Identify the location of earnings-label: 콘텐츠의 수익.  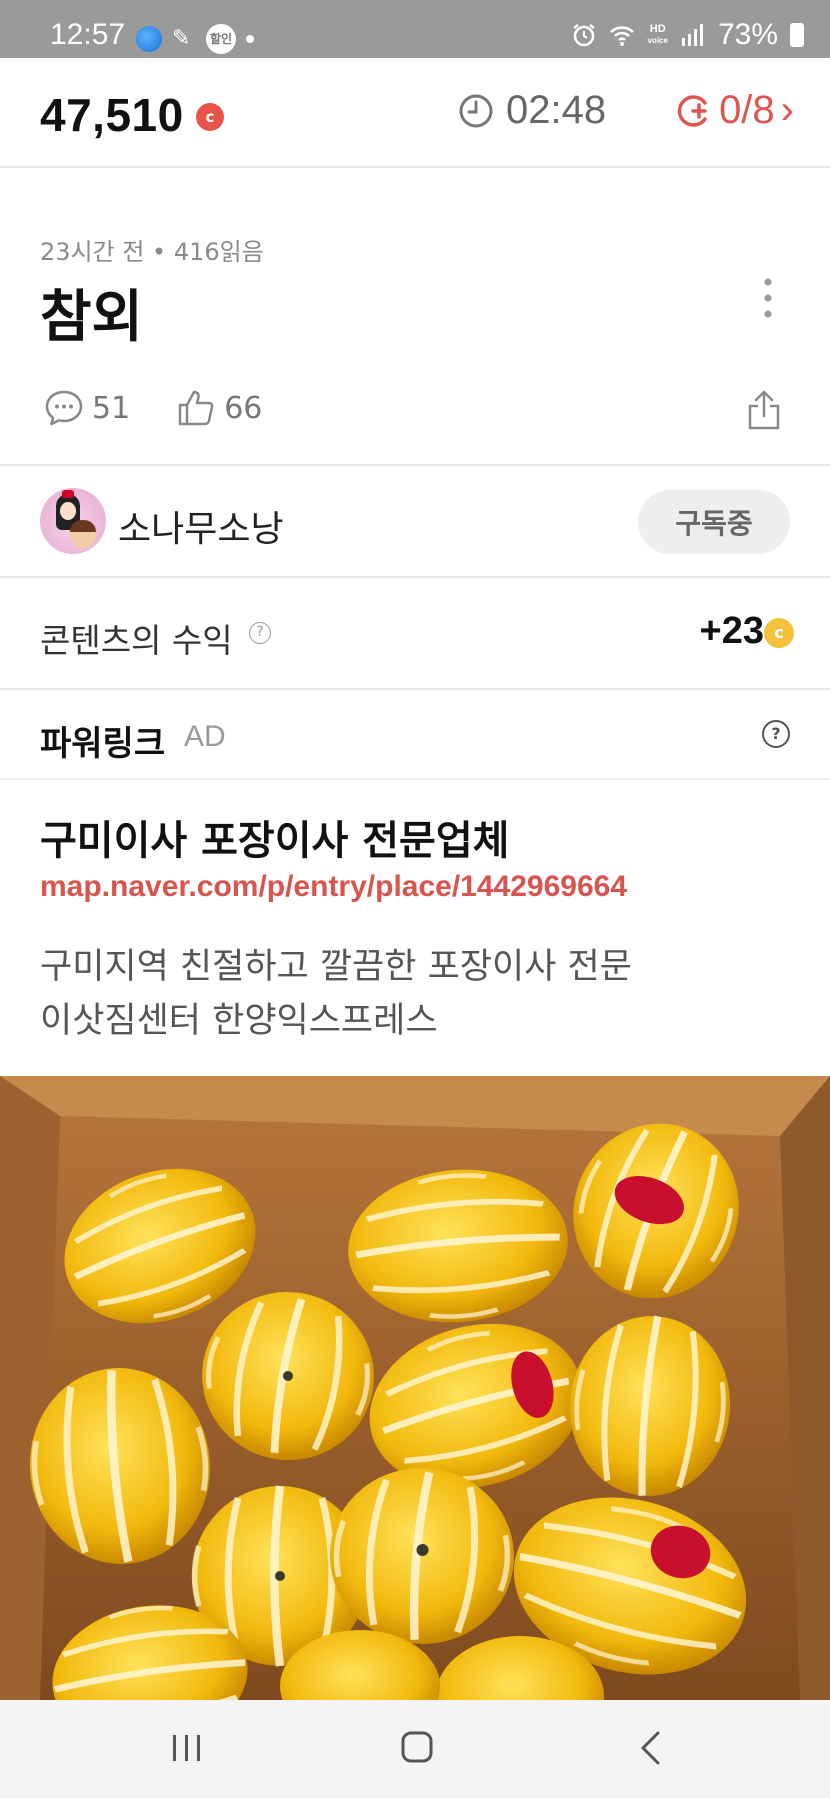
(136, 640).